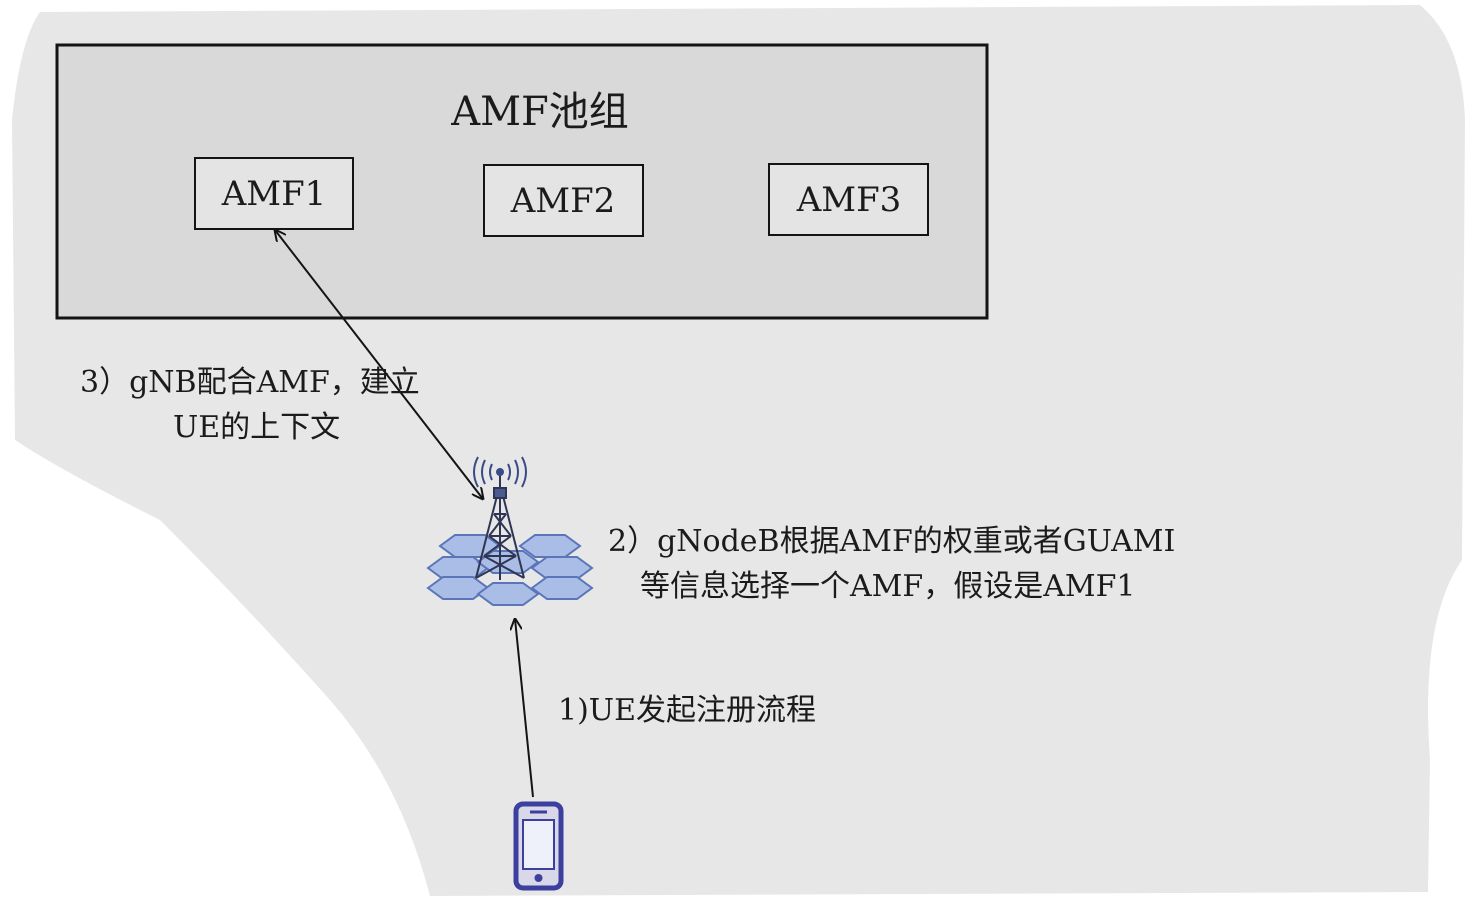  Describe the element at coordinates (250, 382) in the screenshot. I see `svg-text: 3）gNB配合AMF，建立` at that location.